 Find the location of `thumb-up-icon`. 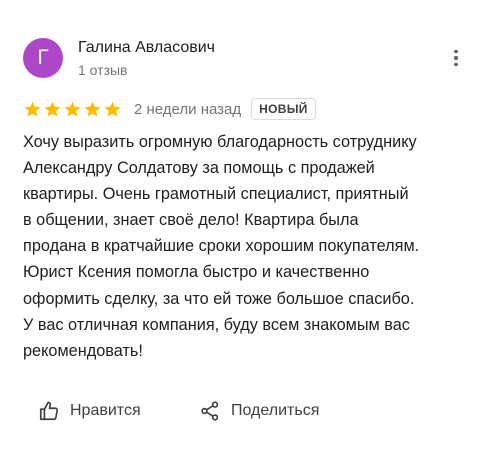

thumb-up-icon is located at coordinates (49, 411).